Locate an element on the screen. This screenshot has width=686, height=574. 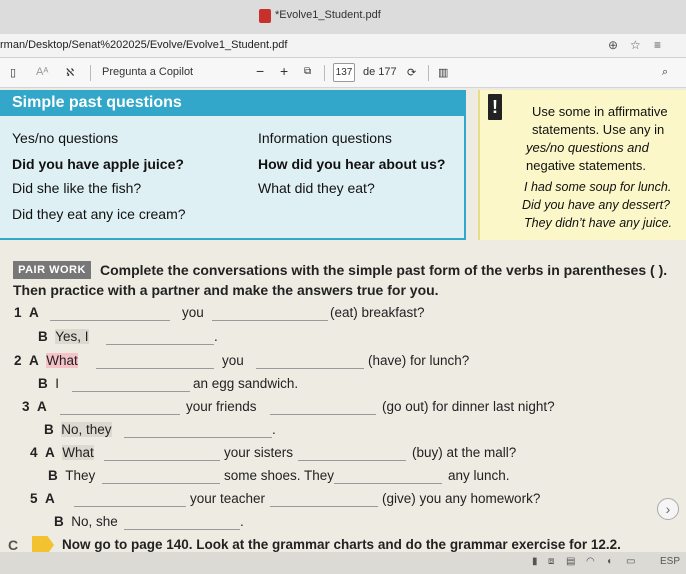
item-4-a: 4 A What is located at coordinates (62, 452).